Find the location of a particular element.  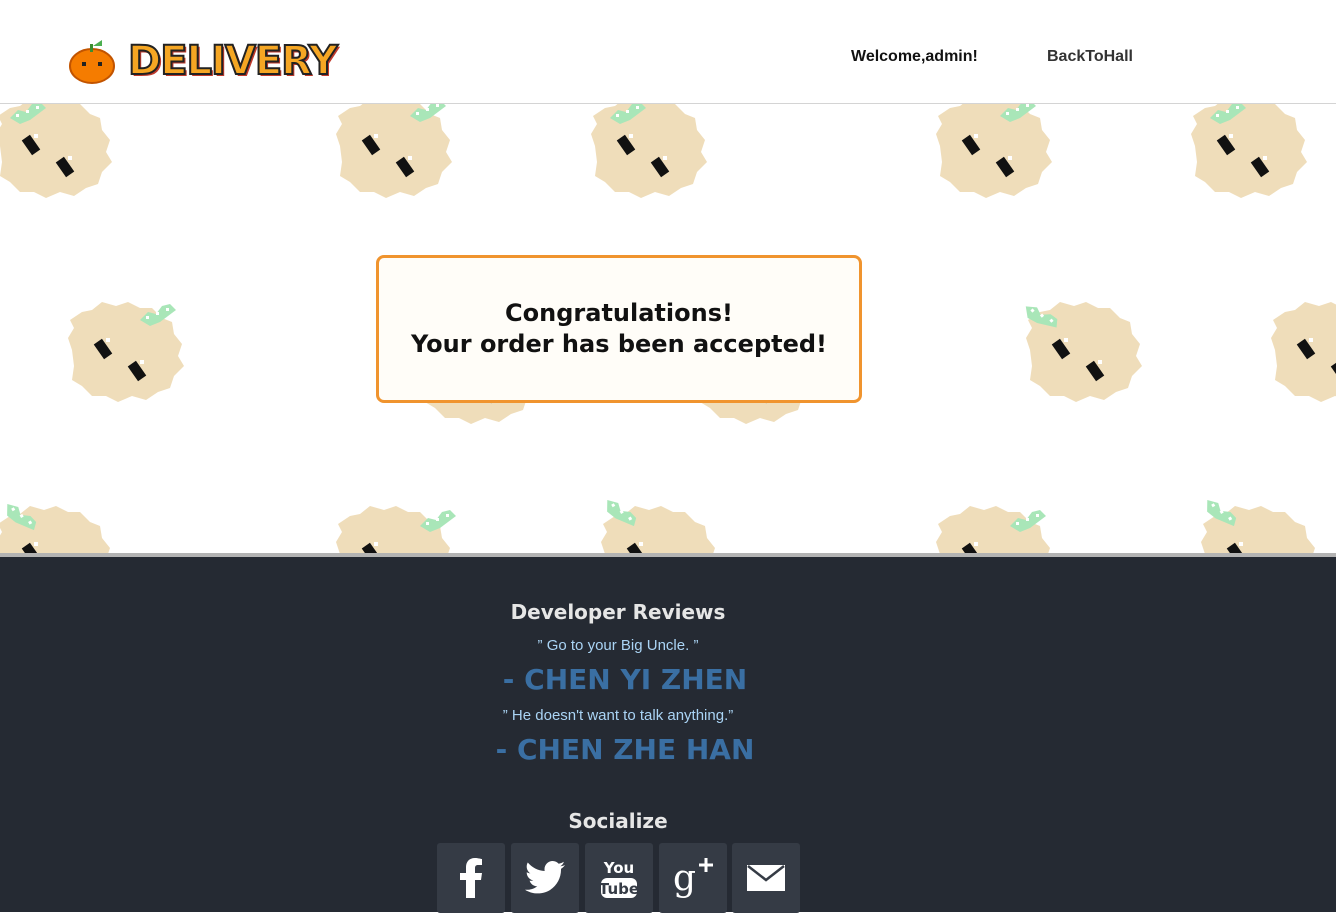

email-button is located at coordinates (766, 878).